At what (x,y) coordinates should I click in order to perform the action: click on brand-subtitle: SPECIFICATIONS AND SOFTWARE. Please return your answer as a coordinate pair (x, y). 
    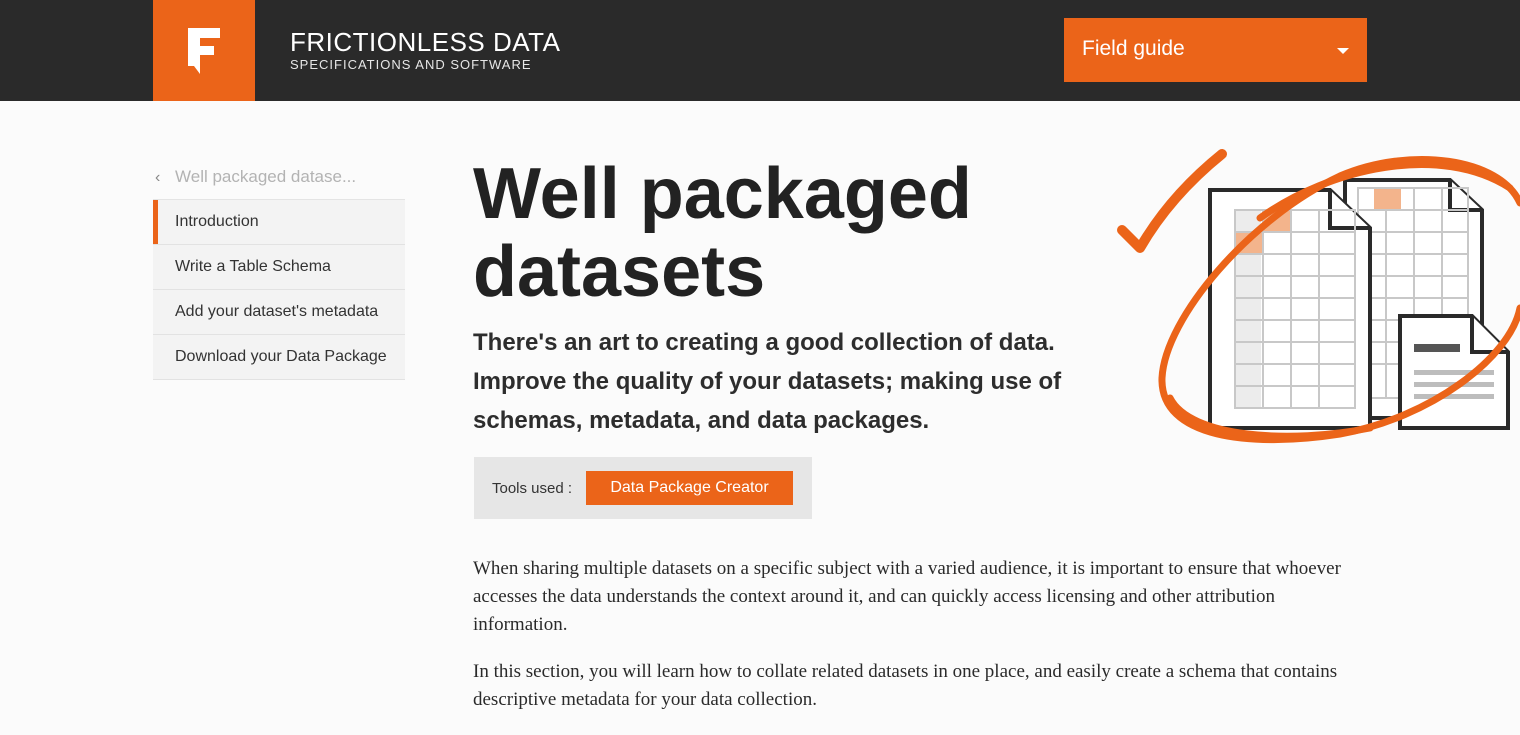
    Looking at the image, I should click on (411, 64).